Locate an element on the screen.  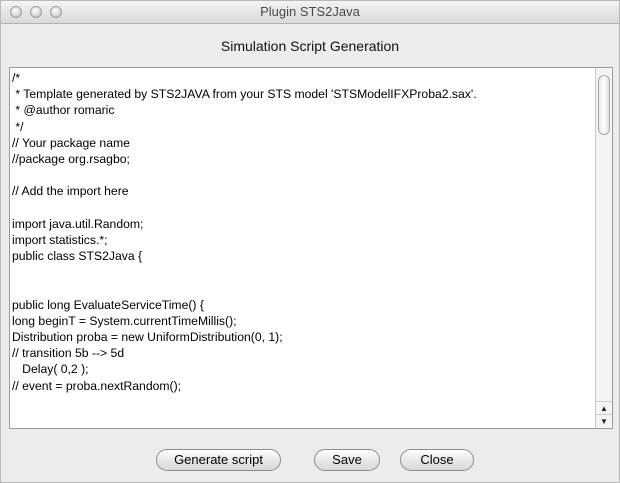
code-line: public long EvaluateServiceTime() { is located at coordinates (108, 304).